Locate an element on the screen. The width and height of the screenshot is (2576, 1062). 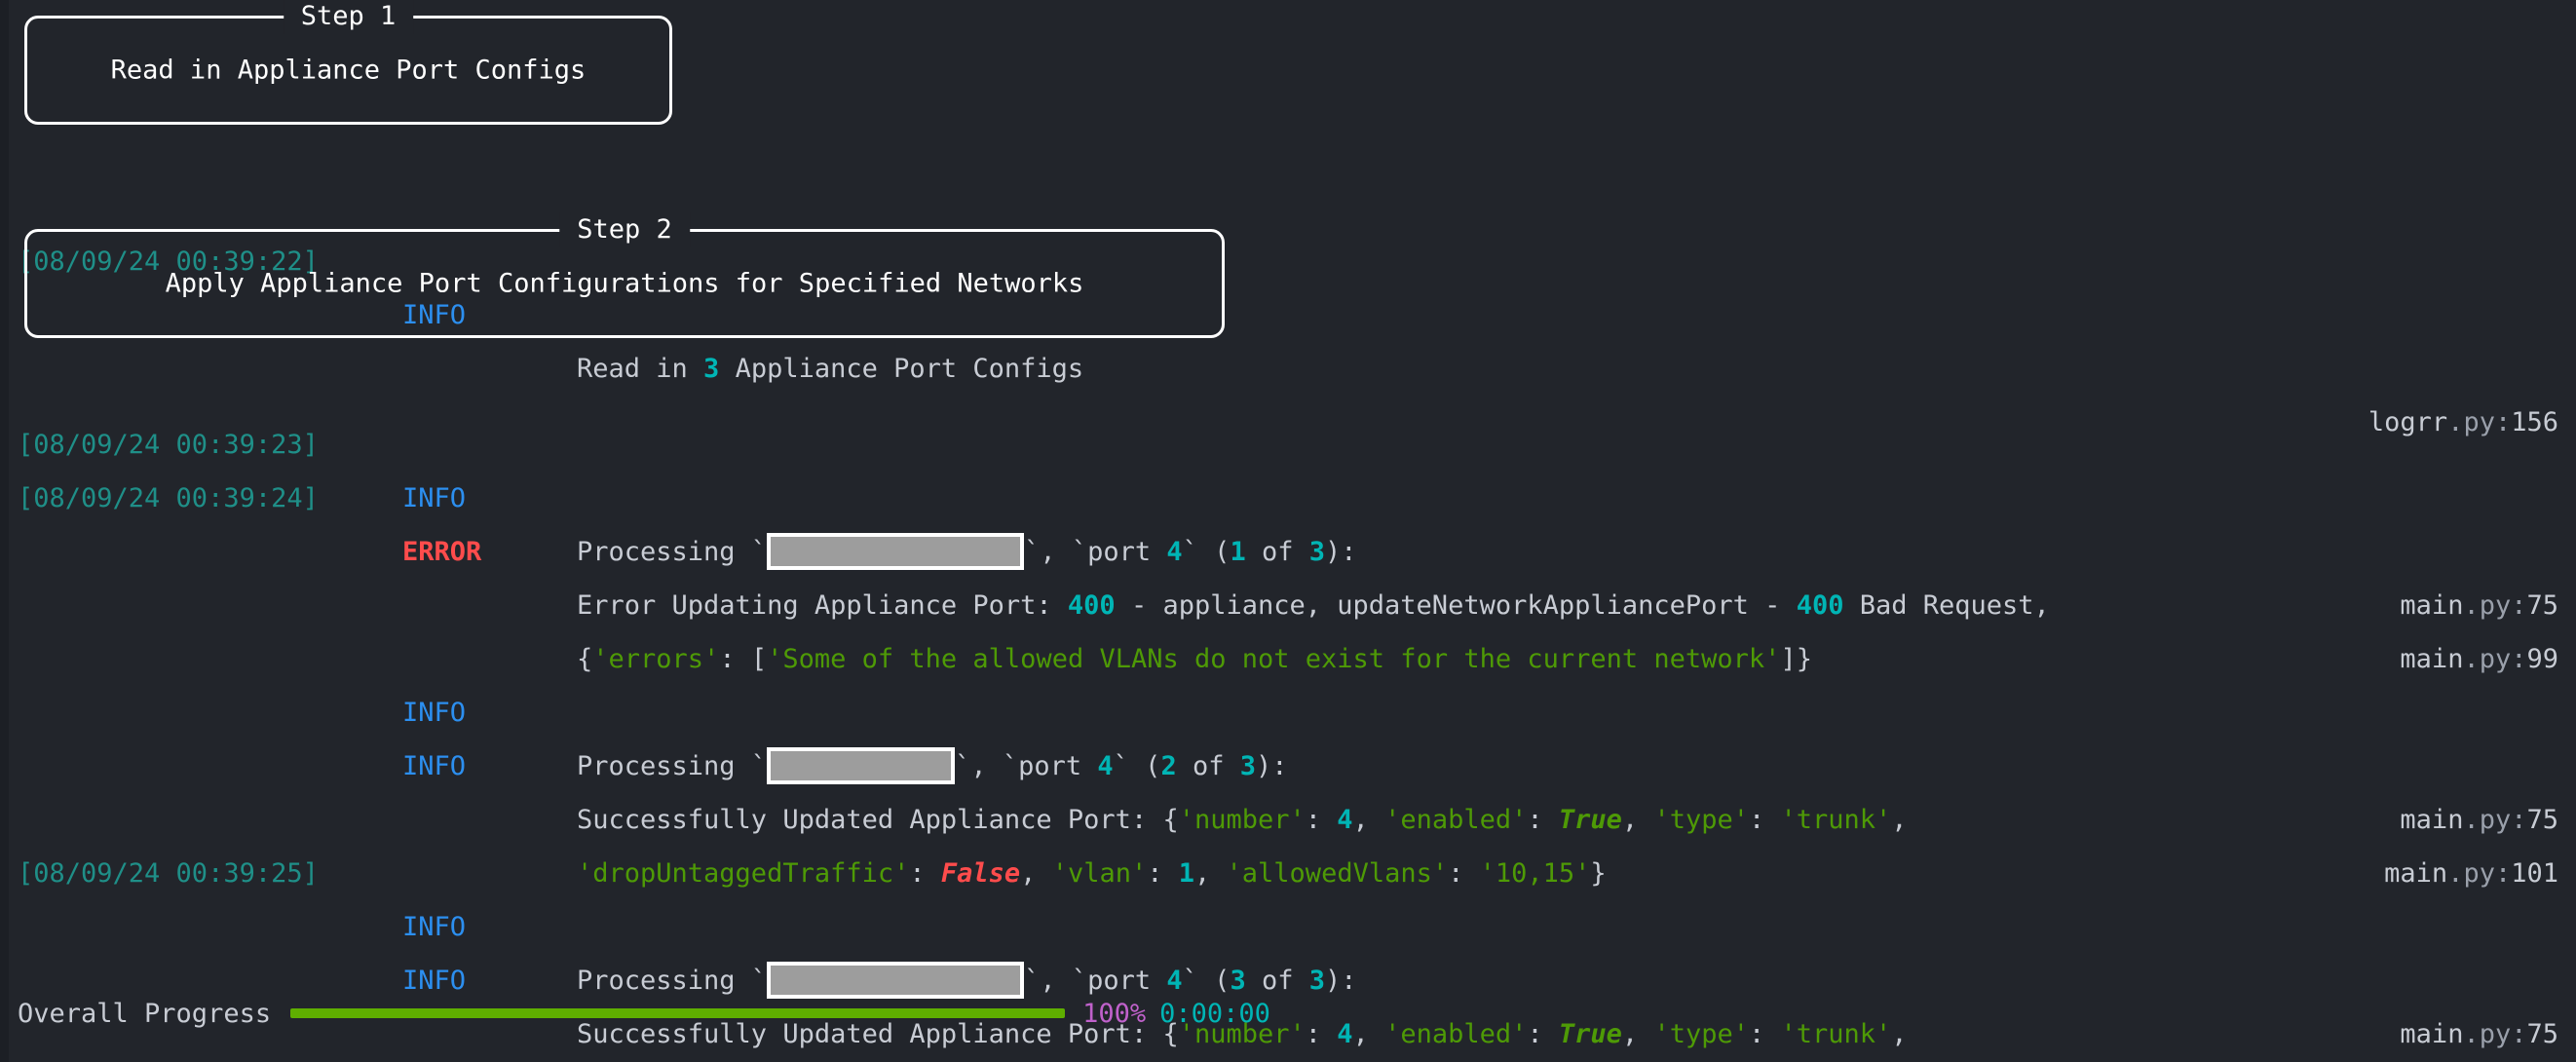
log-level-error: ERROR is located at coordinates (442, 552).